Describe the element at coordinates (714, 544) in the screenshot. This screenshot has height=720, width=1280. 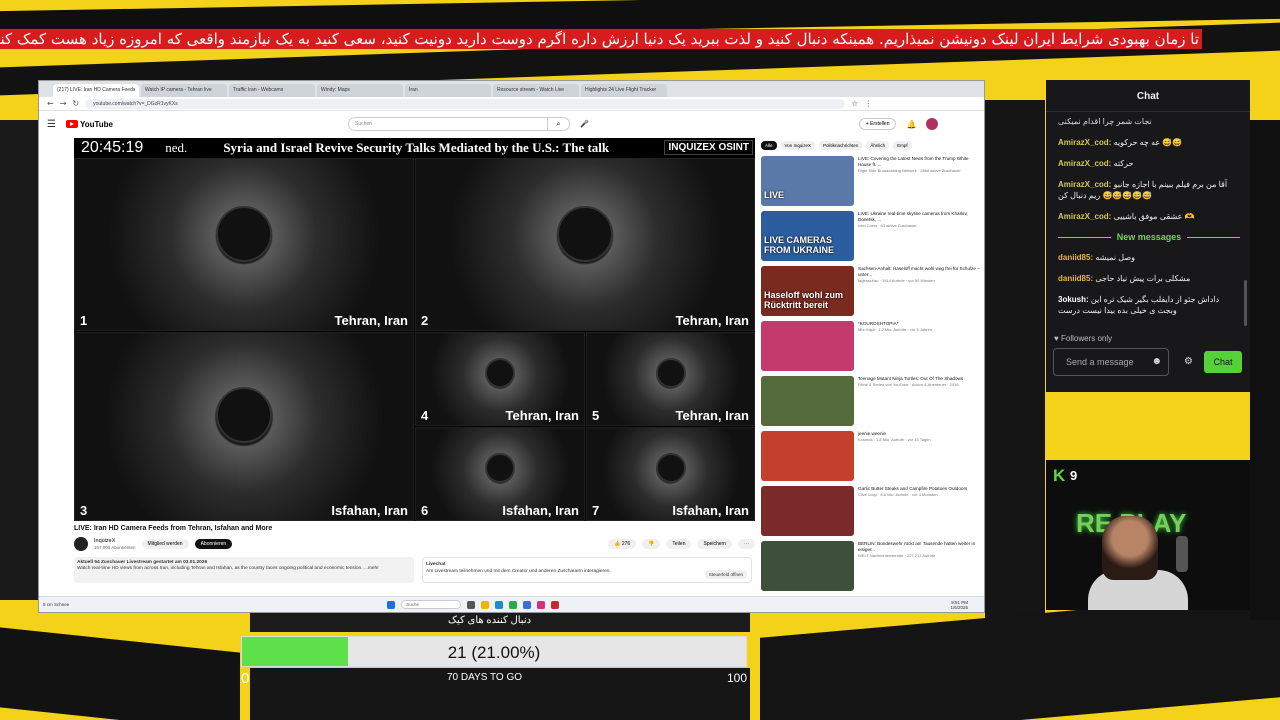
I see `save-button: Speichern` at that location.